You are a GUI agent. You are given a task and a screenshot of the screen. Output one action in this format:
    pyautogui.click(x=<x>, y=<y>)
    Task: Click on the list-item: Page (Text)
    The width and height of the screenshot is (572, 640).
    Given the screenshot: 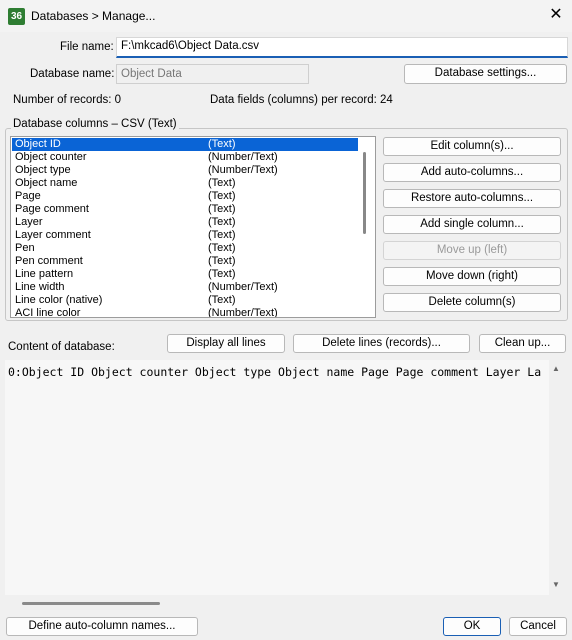 What is the action you would take?
    pyautogui.click(x=185, y=196)
    